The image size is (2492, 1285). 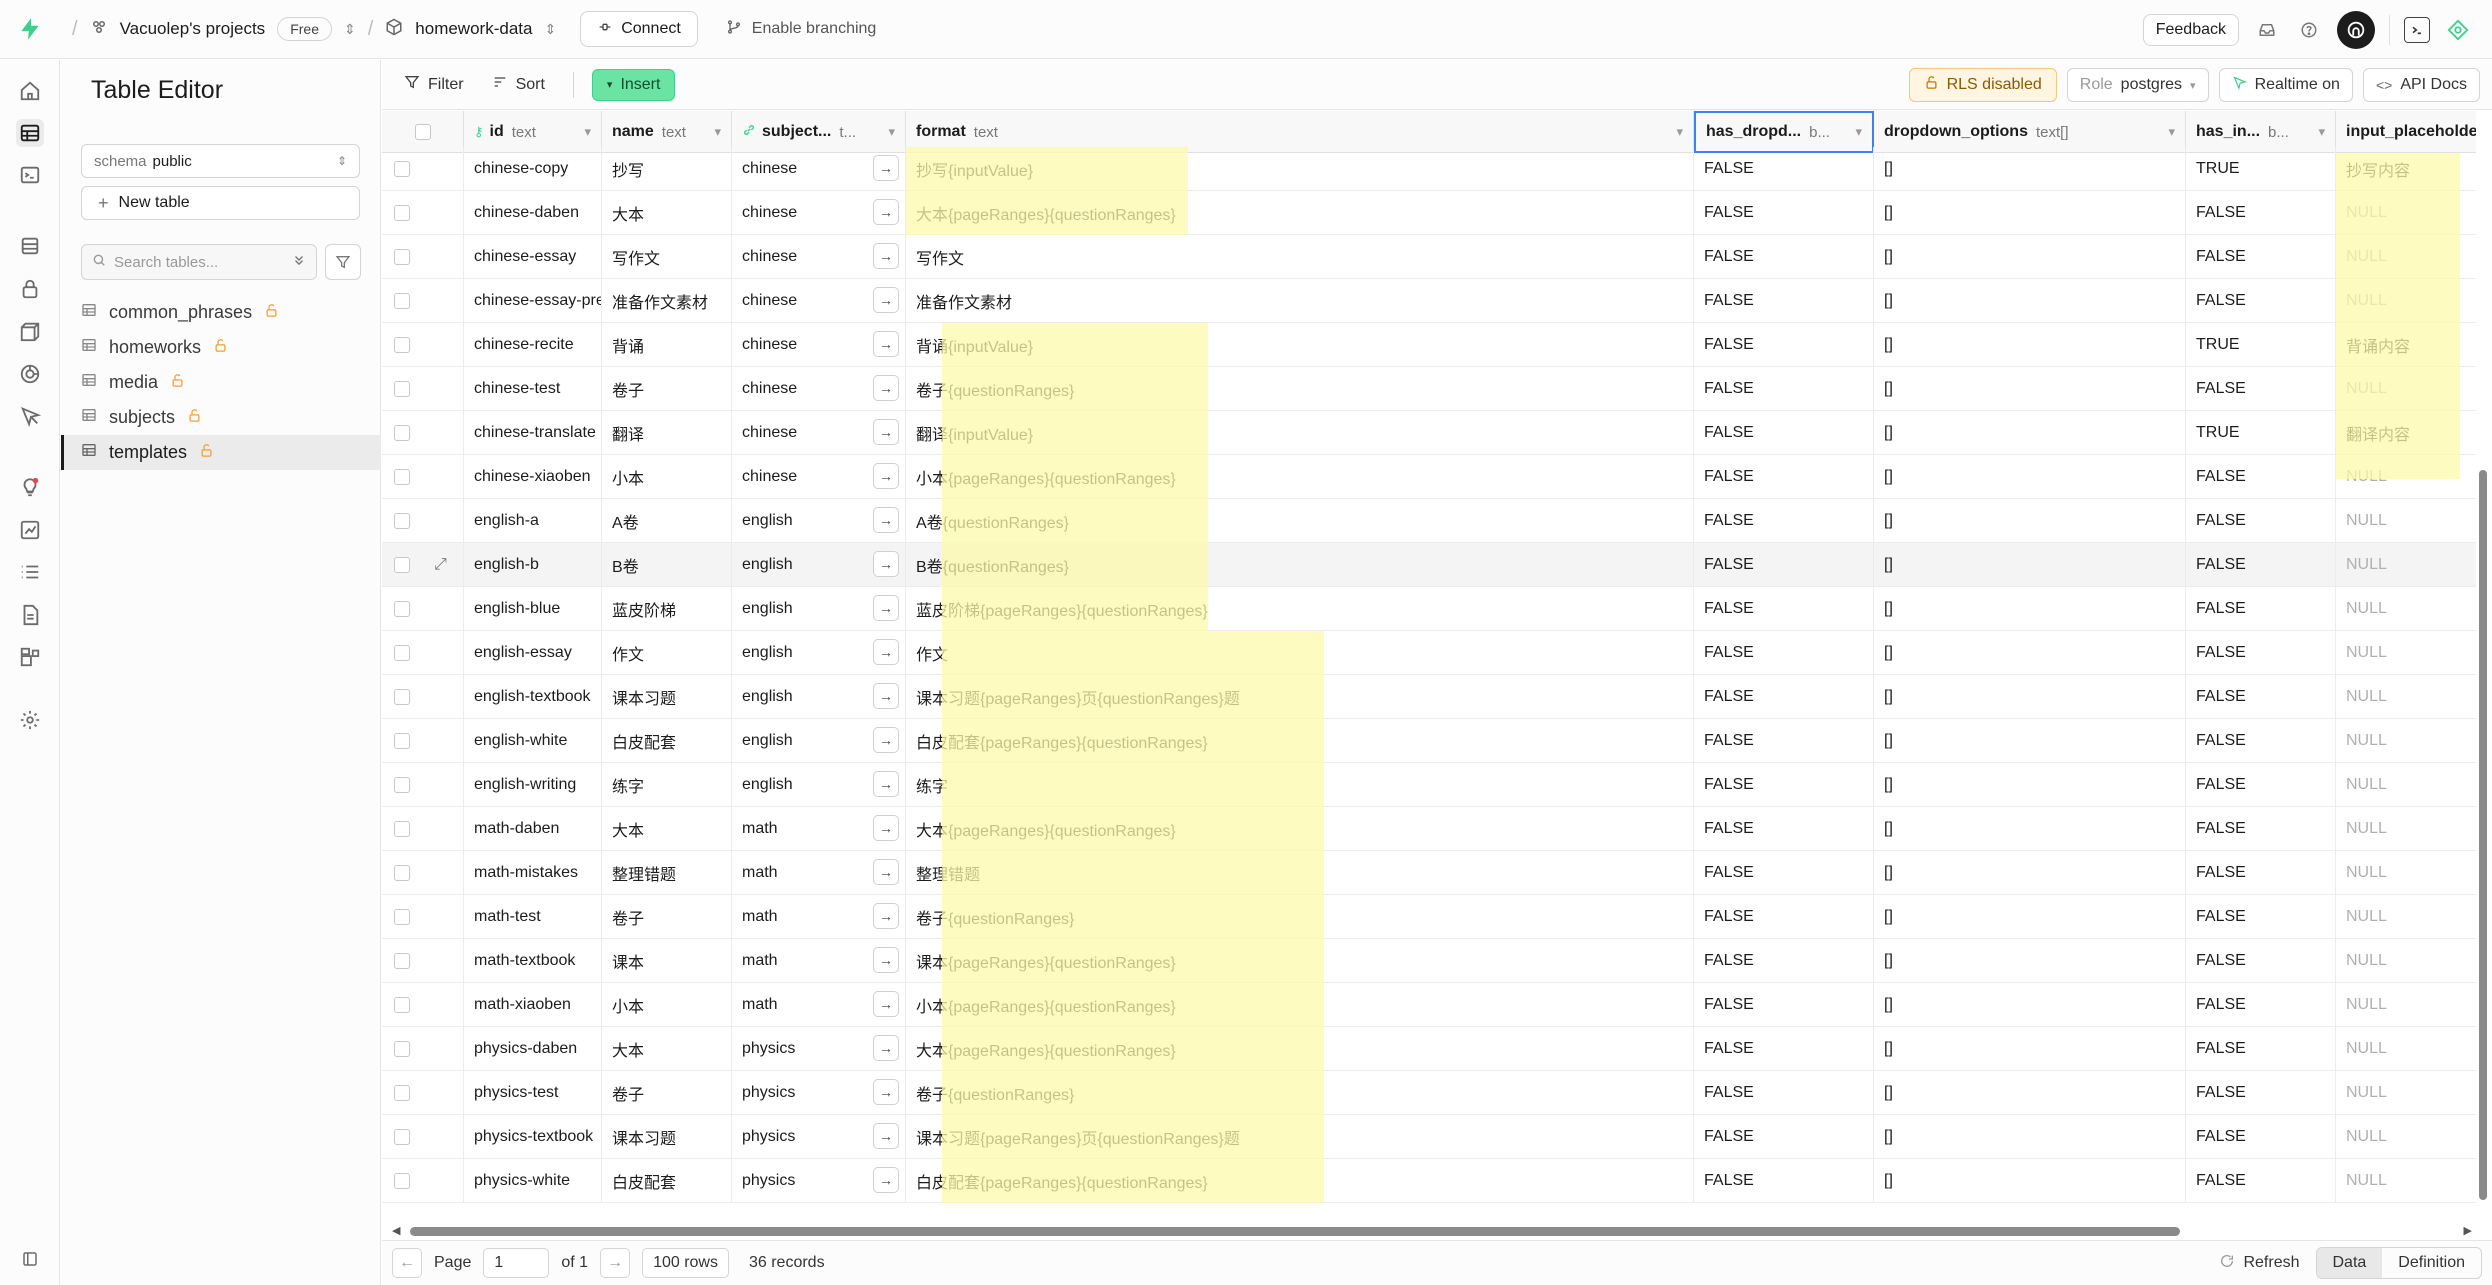 I want to click on cell-id: physics-daben, so click(x=533, y=1049).